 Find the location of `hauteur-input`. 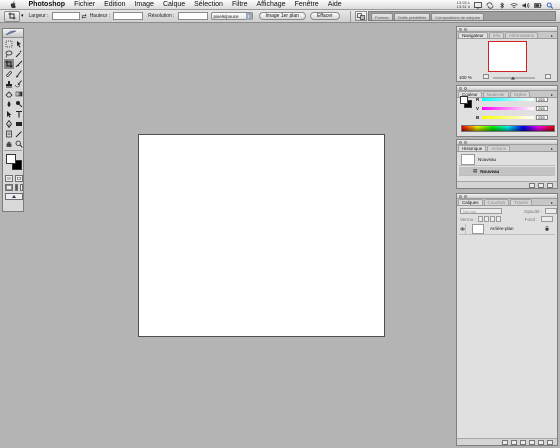

hauteur-input is located at coordinates (128, 16).